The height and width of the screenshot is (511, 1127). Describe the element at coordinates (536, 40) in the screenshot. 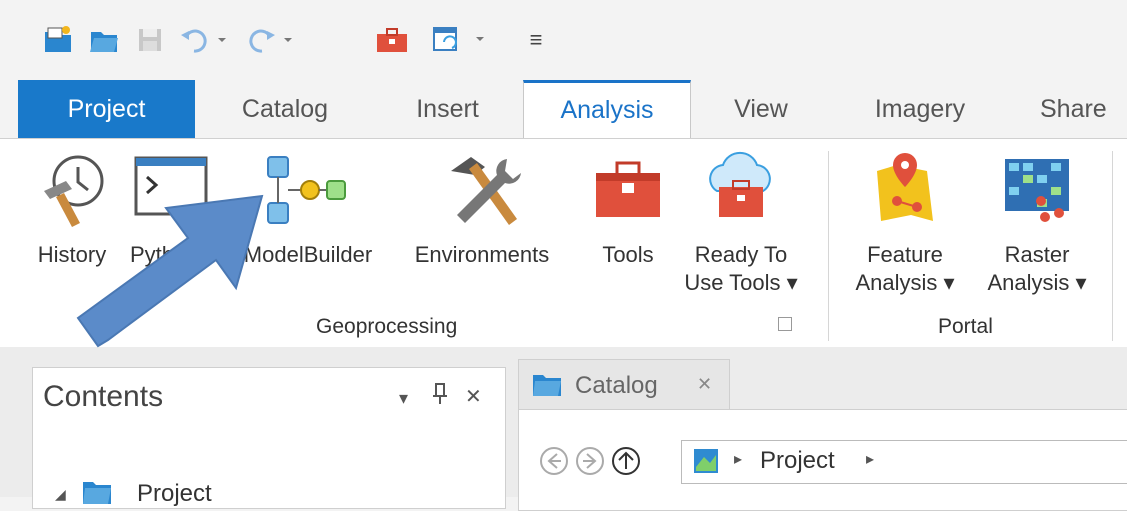

I see `customize-icon: ≡` at that location.